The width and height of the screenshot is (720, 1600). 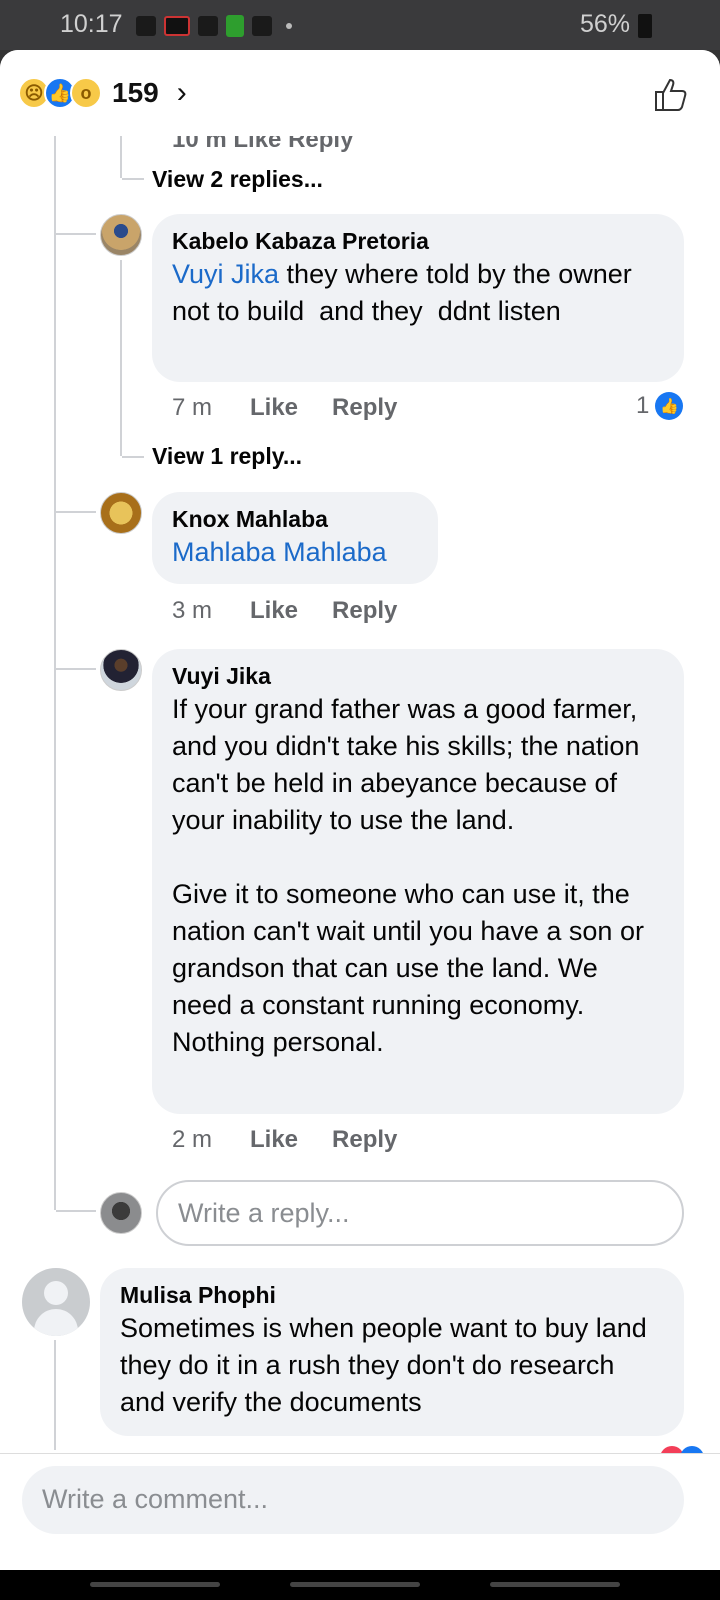 I want to click on like-badge-icon: 👍, so click(x=669, y=406).